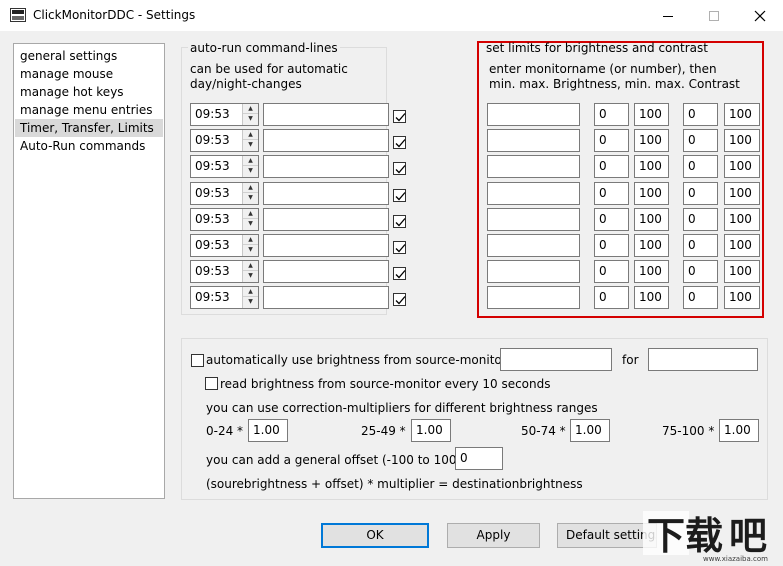  Describe the element at coordinates (760, 15) in the screenshot. I see `close-button` at that location.